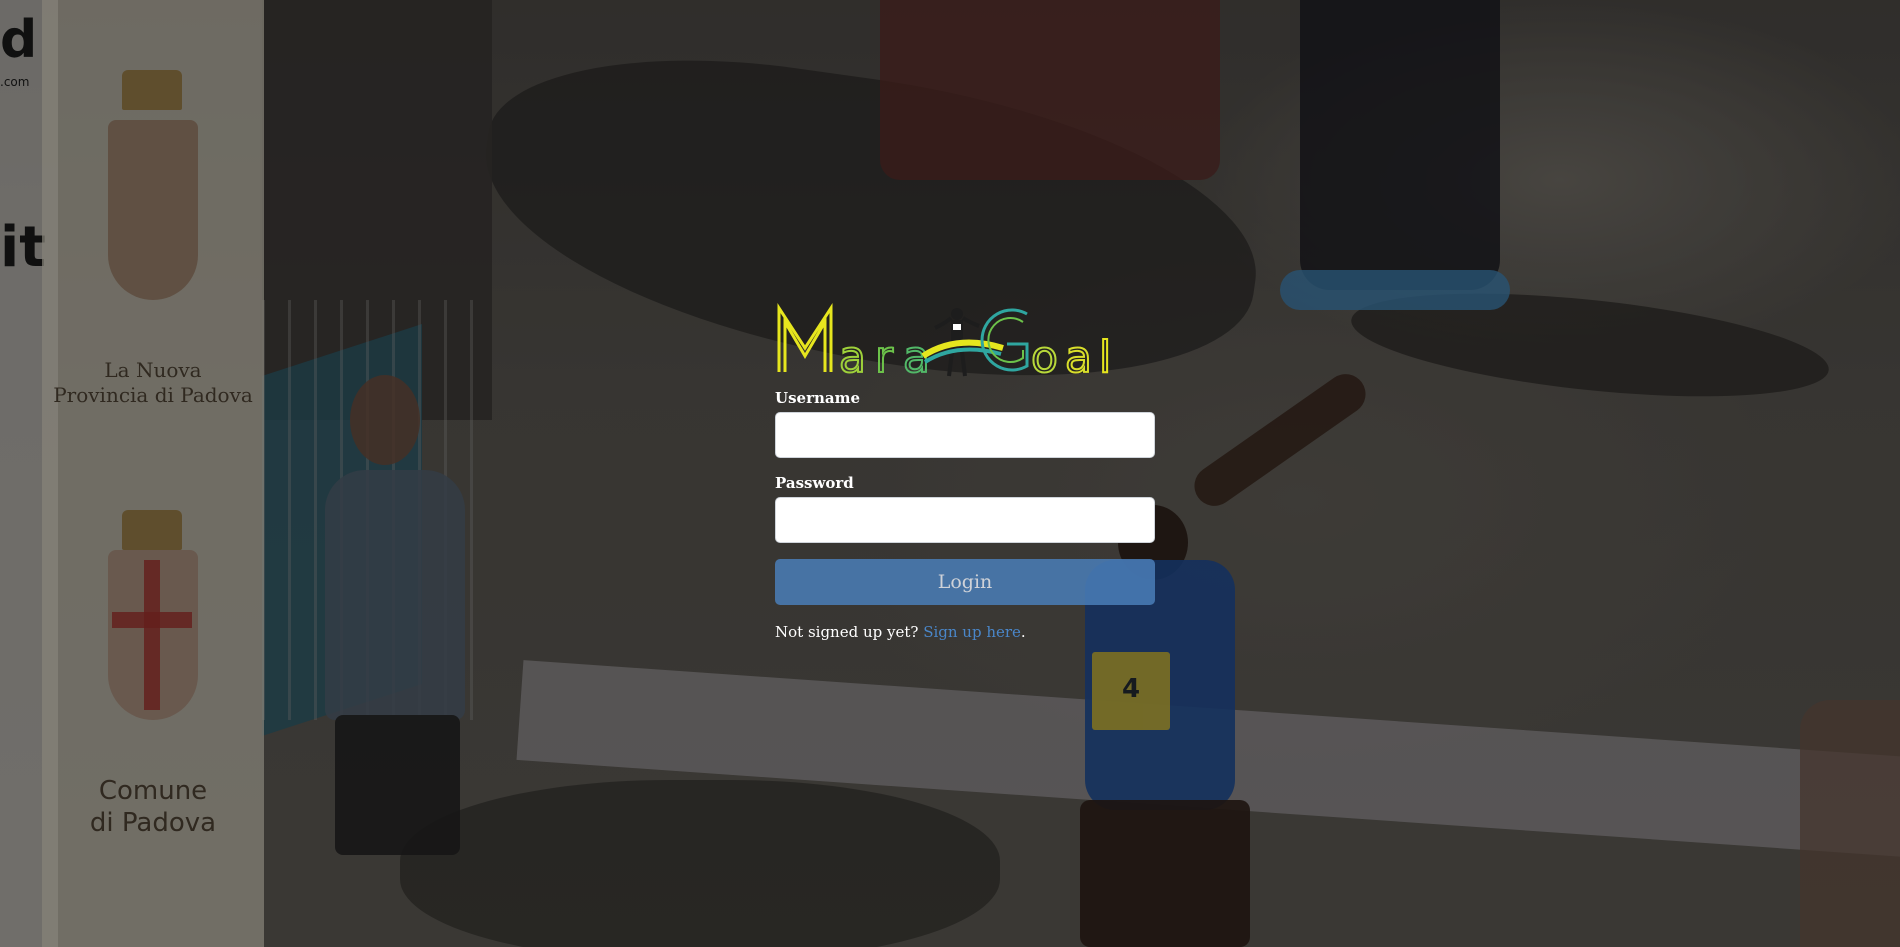  What do you see at coordinates (818, 398) in the screenshot?
I see `username-label: Username` at bounding box center [818, 398].